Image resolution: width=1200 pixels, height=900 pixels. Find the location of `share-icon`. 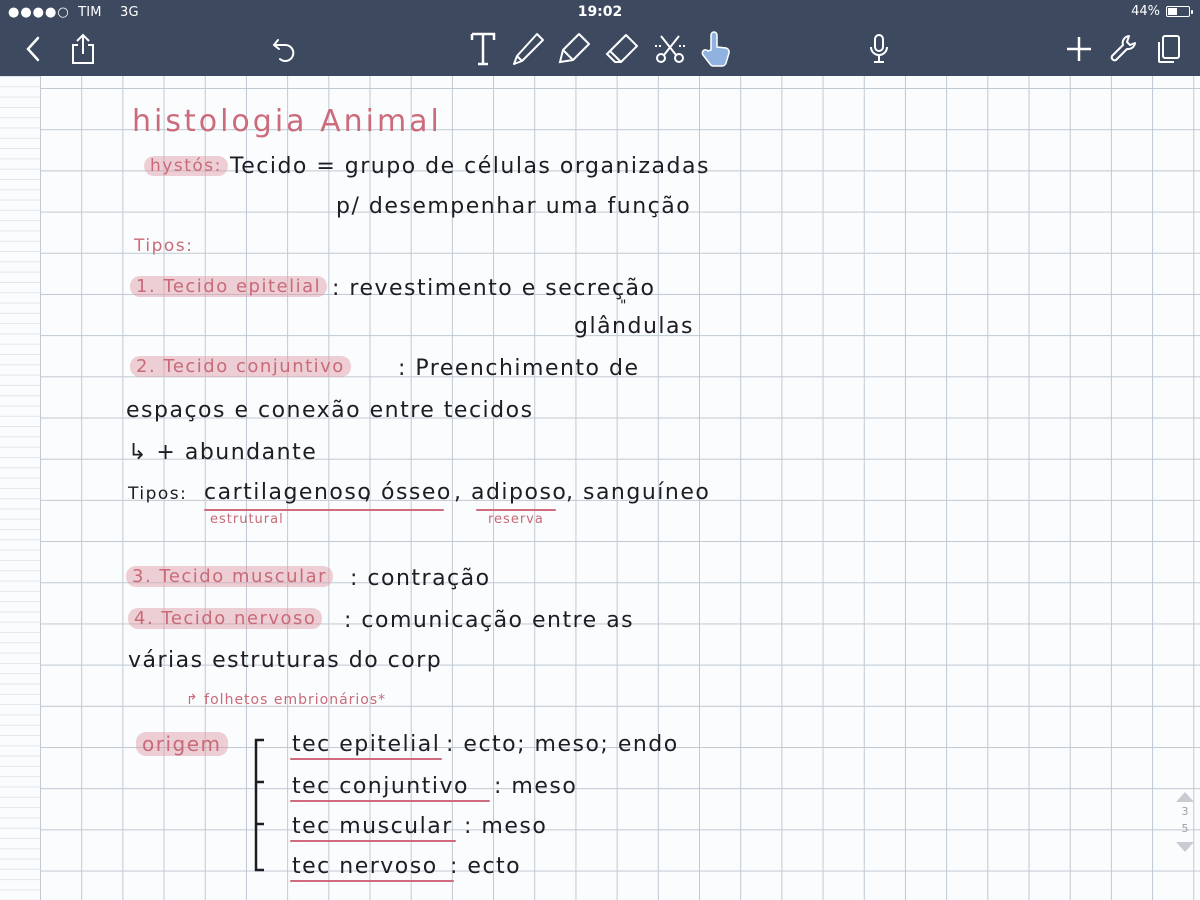

share-icon is located at coordinates (83, 49).